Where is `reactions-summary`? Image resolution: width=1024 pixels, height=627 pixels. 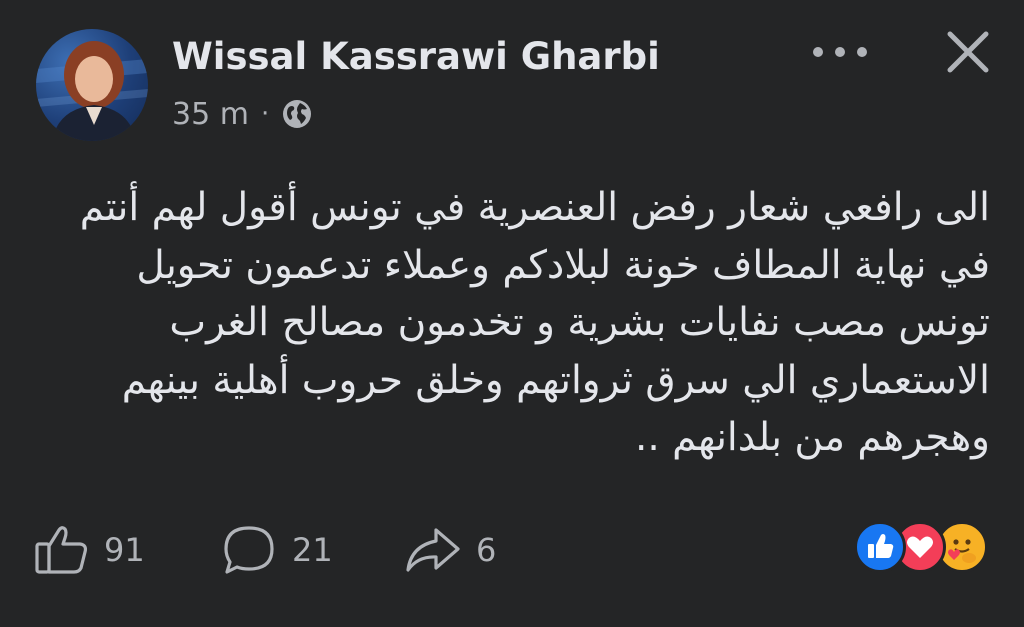
reactions-summary is located at coordinates (924, 547).